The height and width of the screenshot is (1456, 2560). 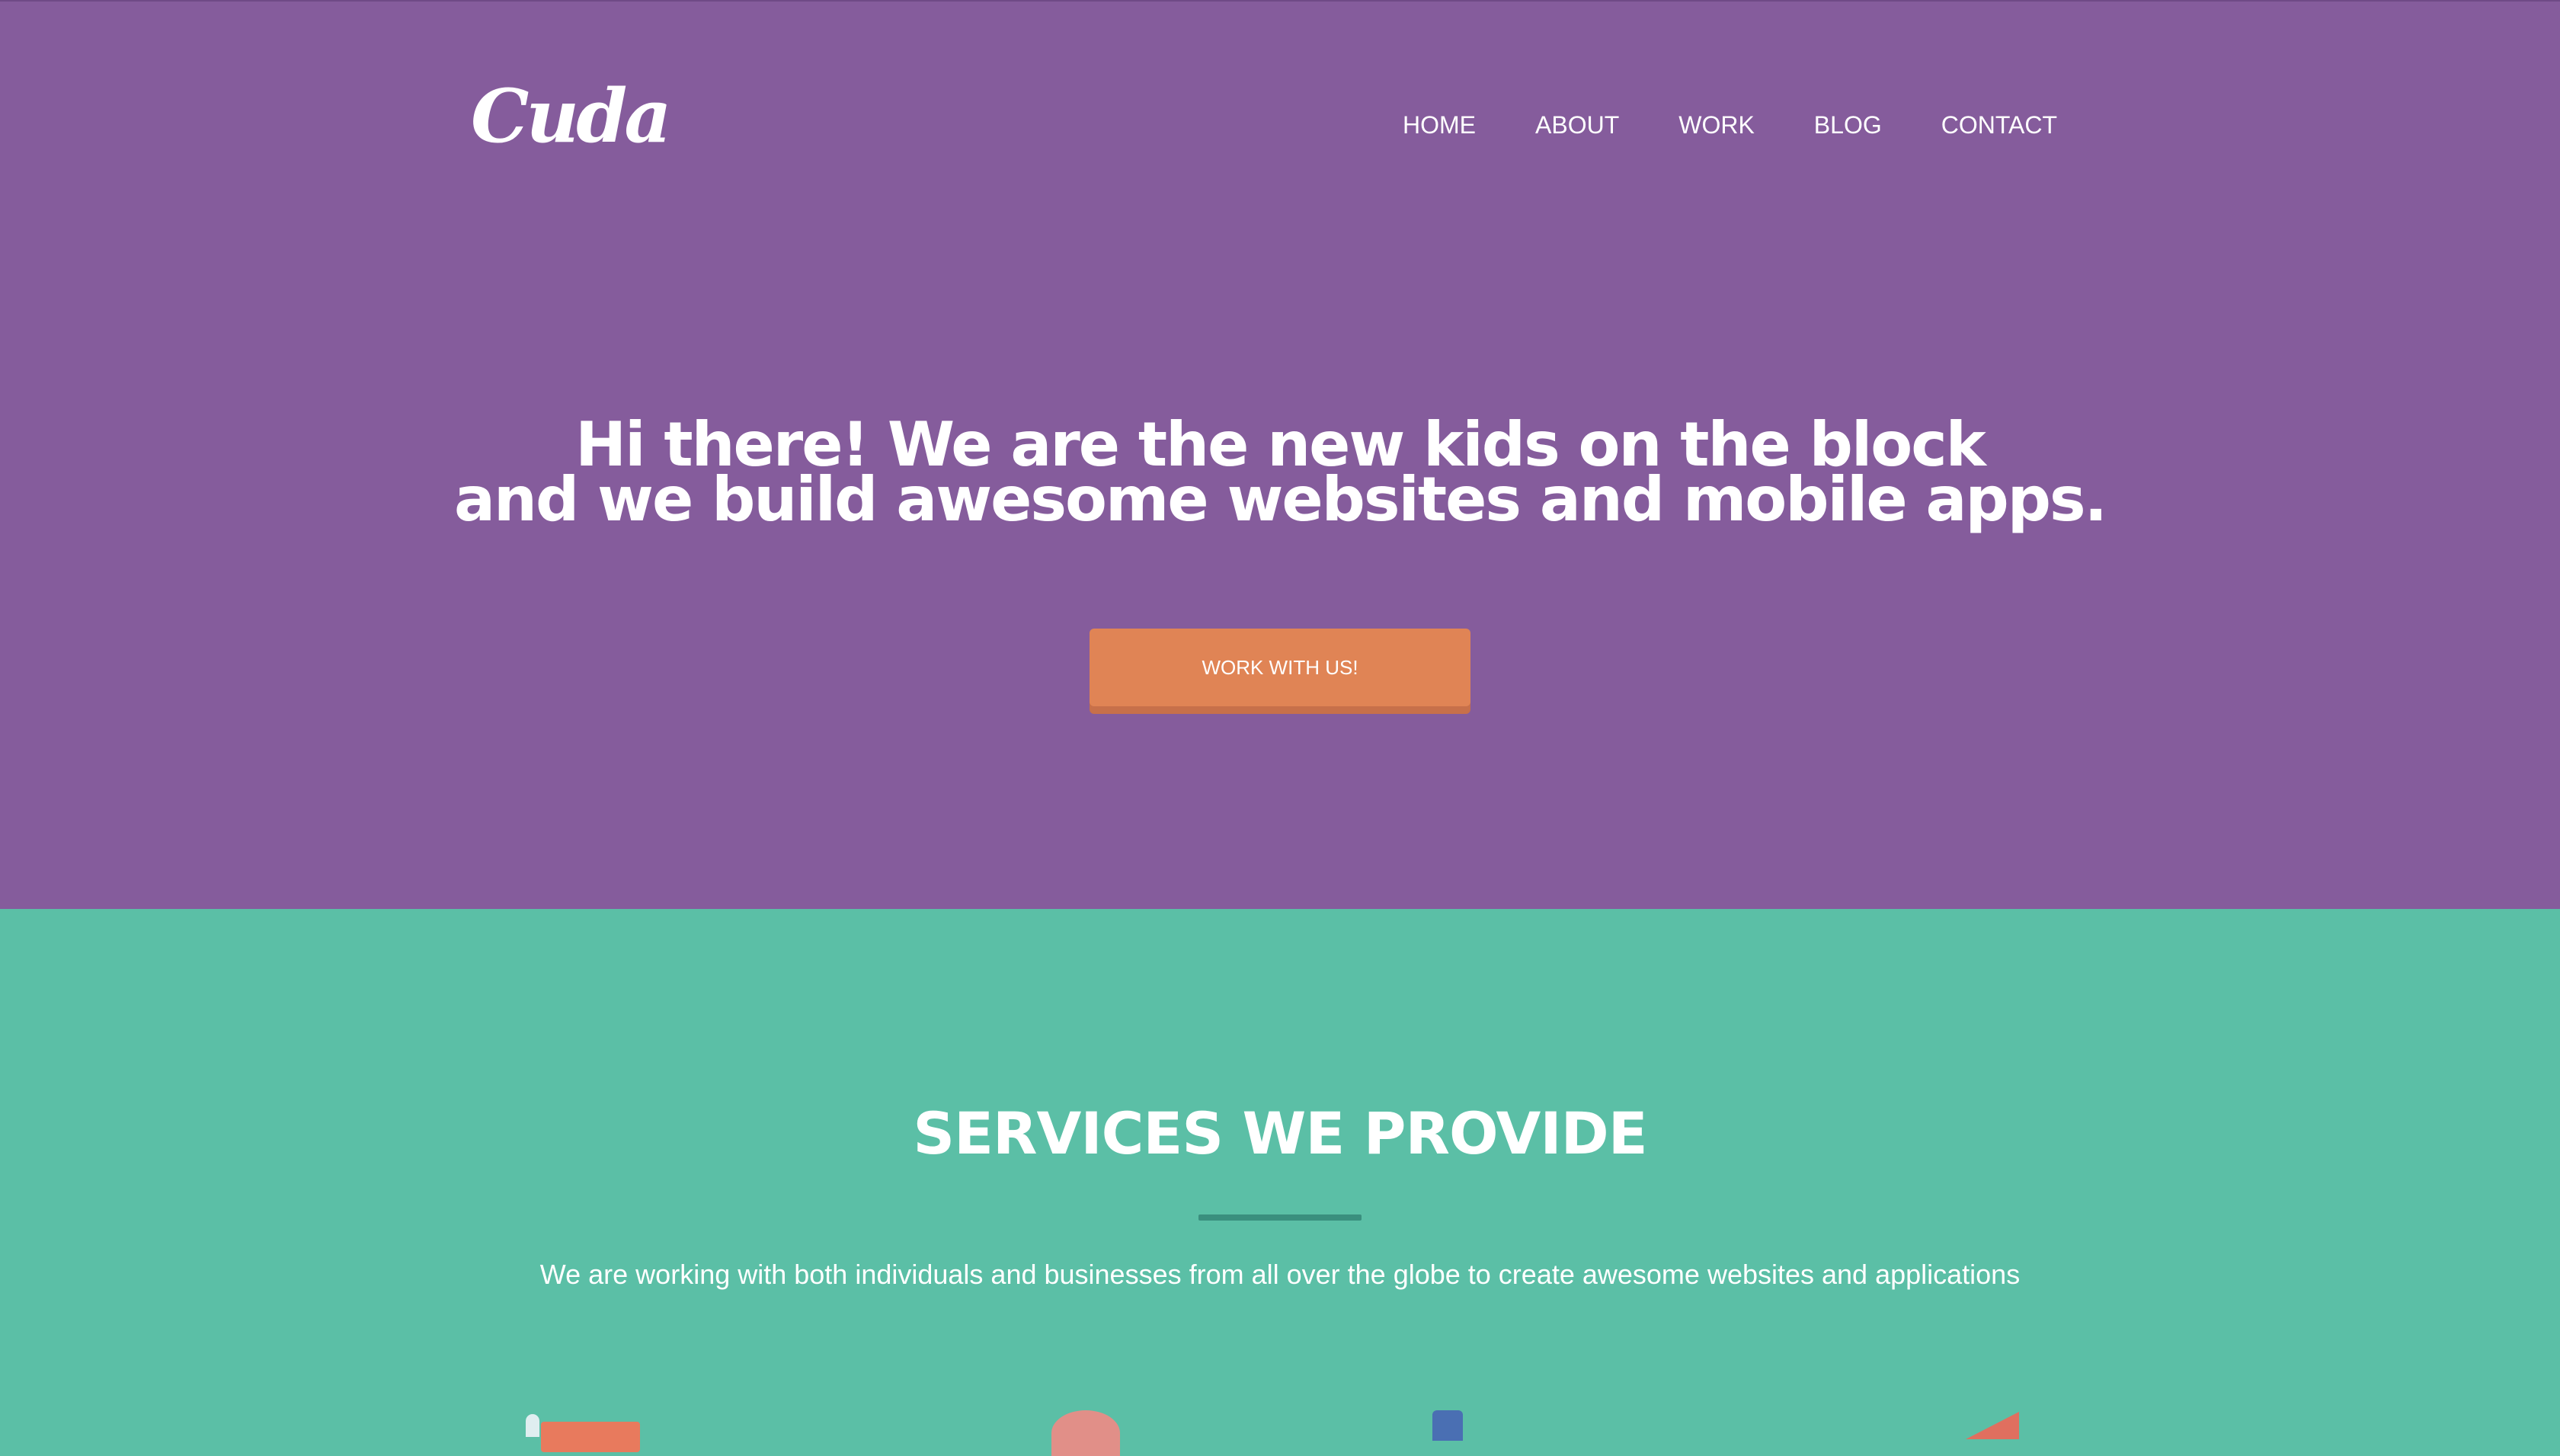 What do you see at coordinates (1280, 667) in the screenshot?
I see `work-with-us-button: WORK WITH US!` at bounding box center [1280, 667].